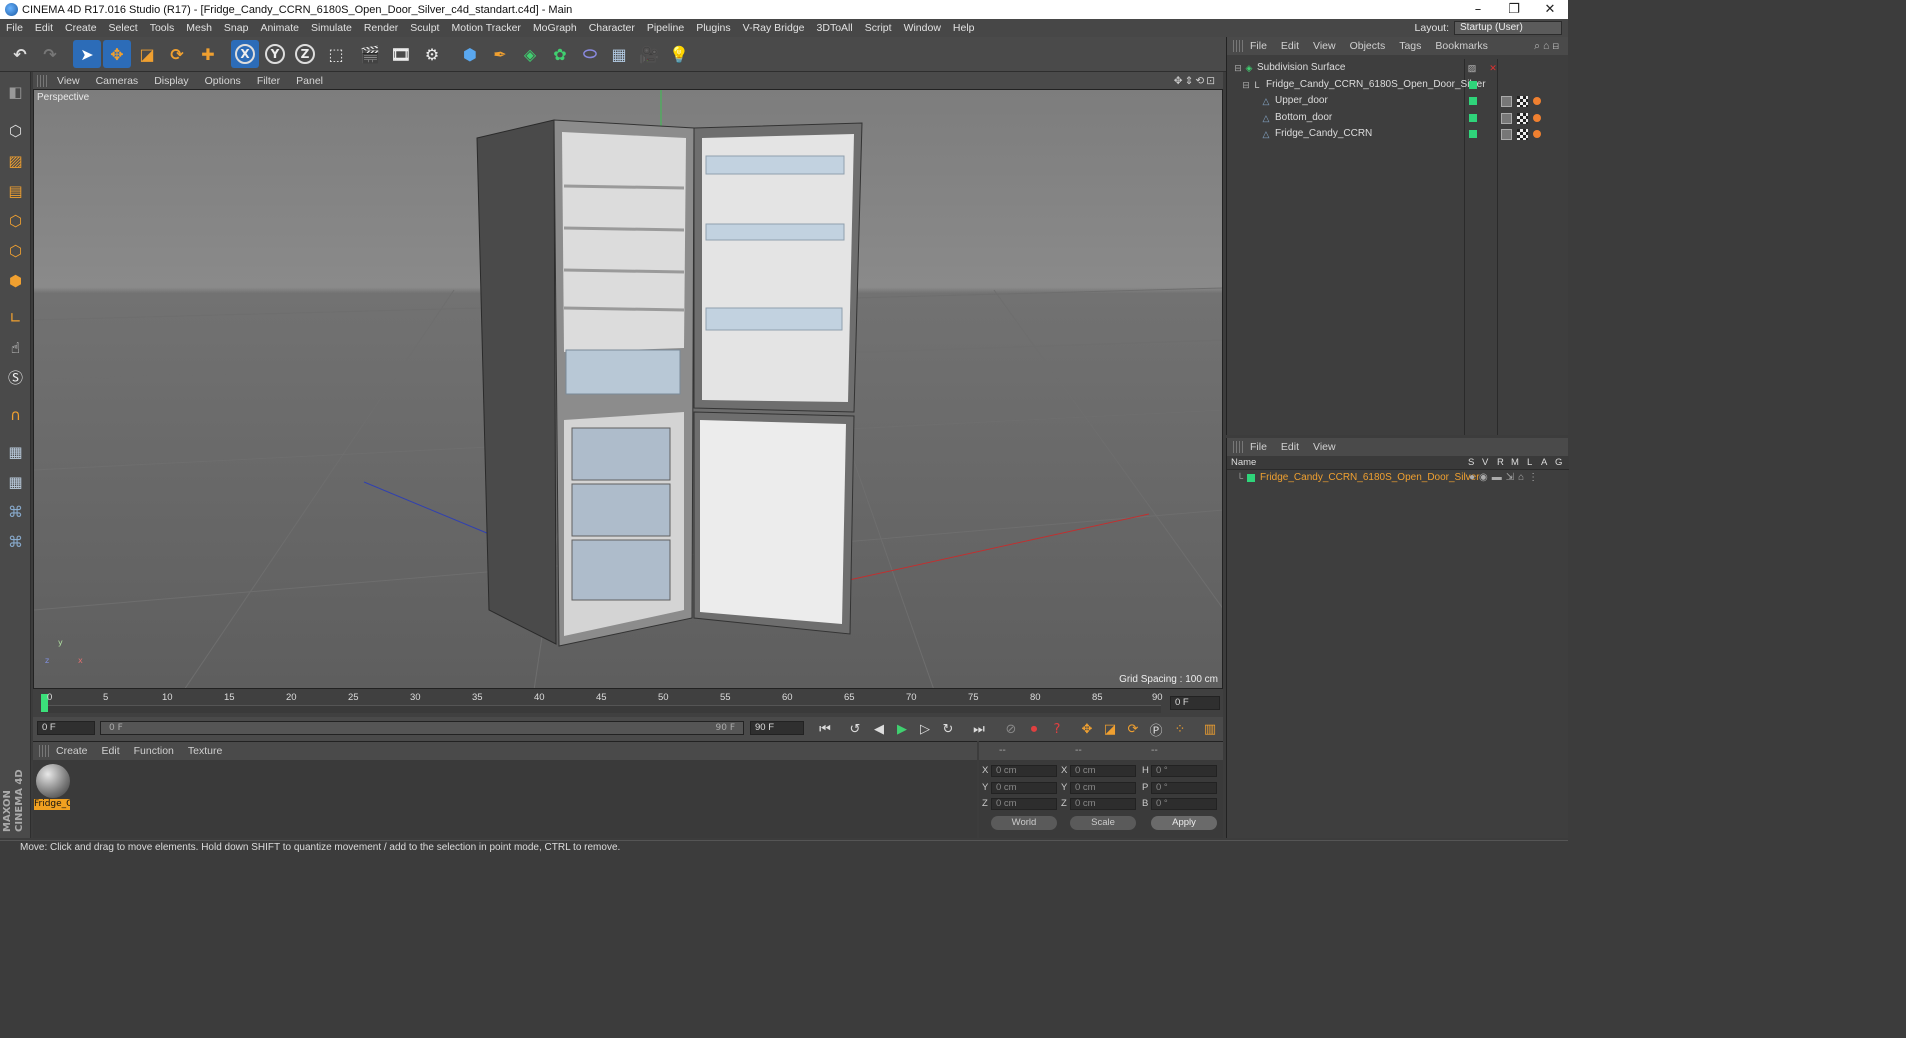 This screenshot has width=1906, height=1038. What do you see at coordinates (208, 54) in the screenshot?
I see `transform-icon: ✚` at bounding box center [208, 54].